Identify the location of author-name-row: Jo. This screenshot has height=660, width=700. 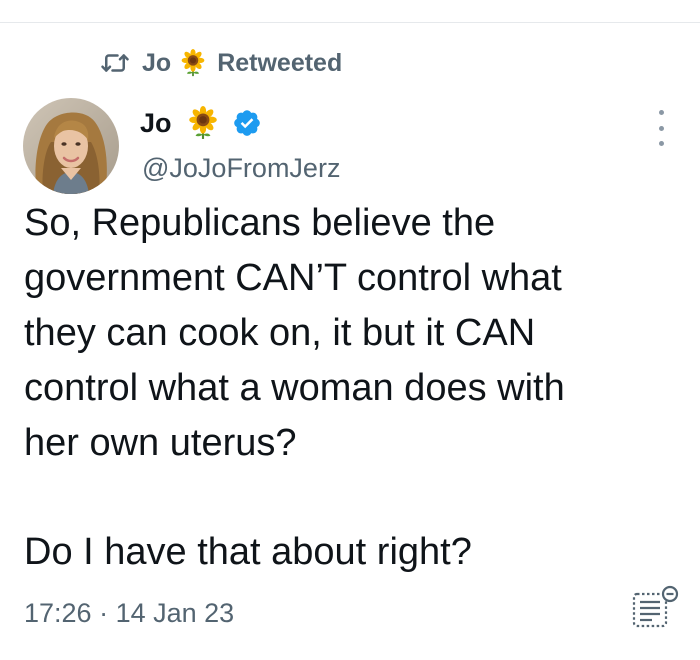
(201, 123).